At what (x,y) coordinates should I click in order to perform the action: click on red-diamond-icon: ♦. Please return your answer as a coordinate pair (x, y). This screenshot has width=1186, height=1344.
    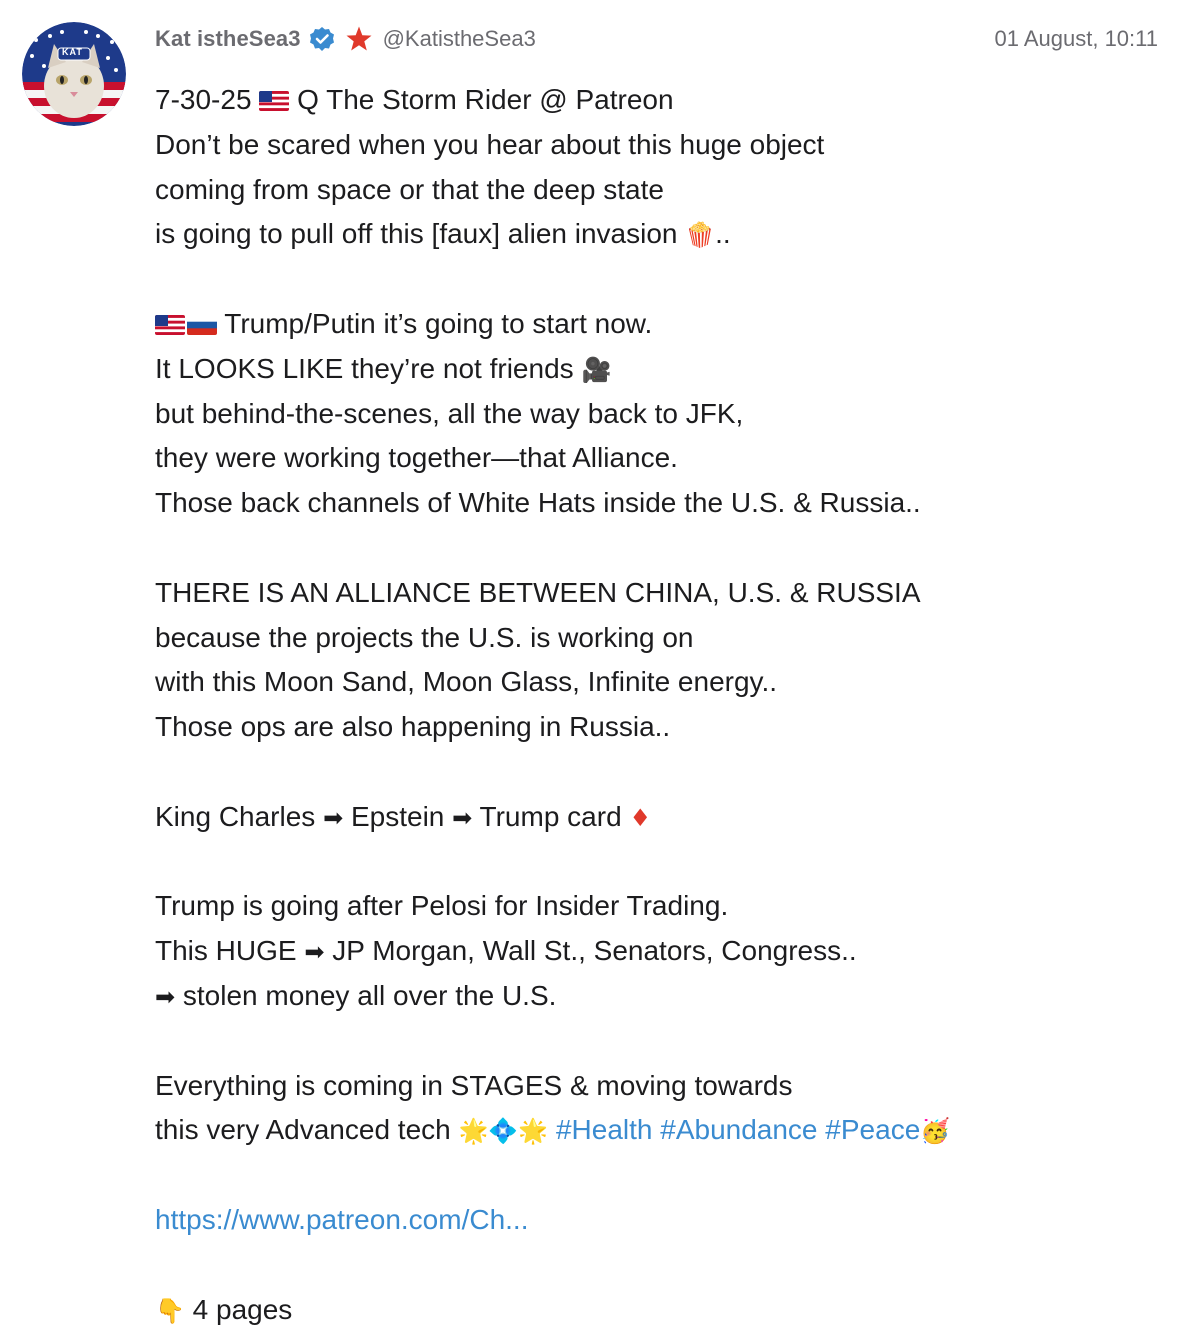
    Looking at the image, I should click on (640, 817).